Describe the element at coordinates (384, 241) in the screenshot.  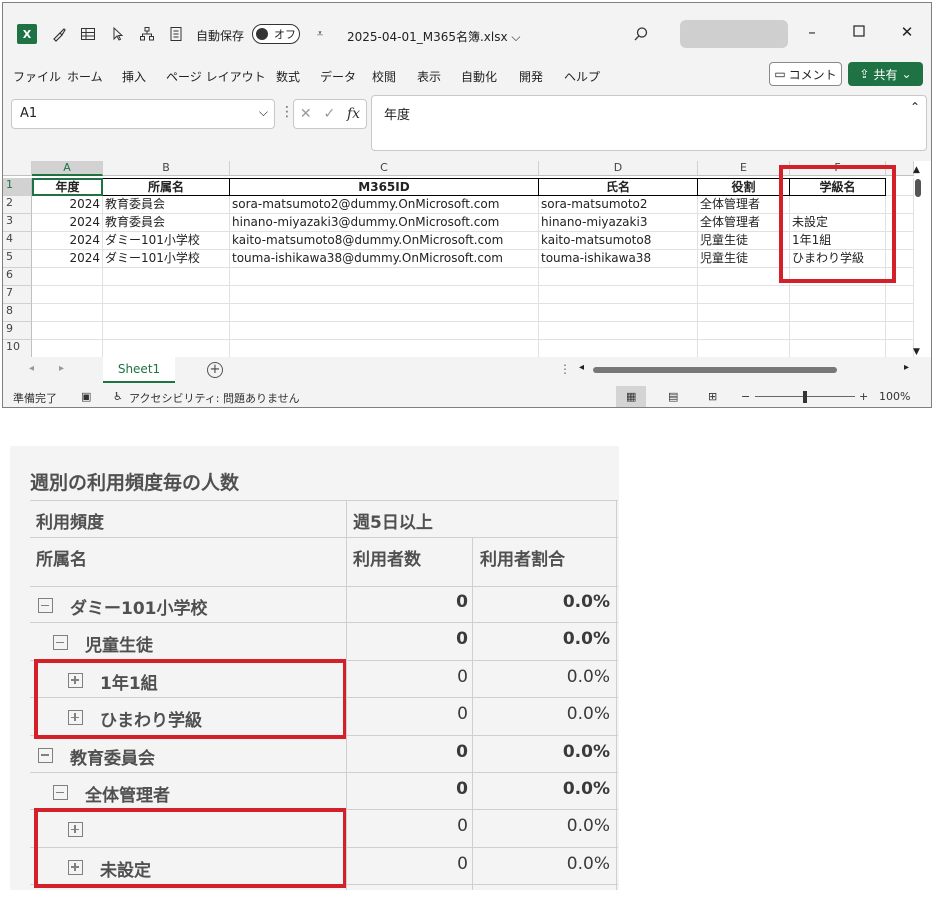
I see `cell-c4: kaito-matsumoto8@dummy.OnMicrosoft.com` at that location.